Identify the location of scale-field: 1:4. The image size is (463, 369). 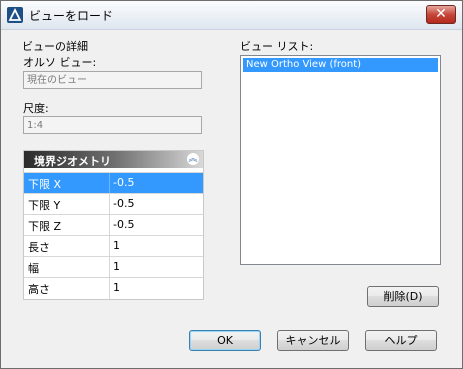
(112, 125).